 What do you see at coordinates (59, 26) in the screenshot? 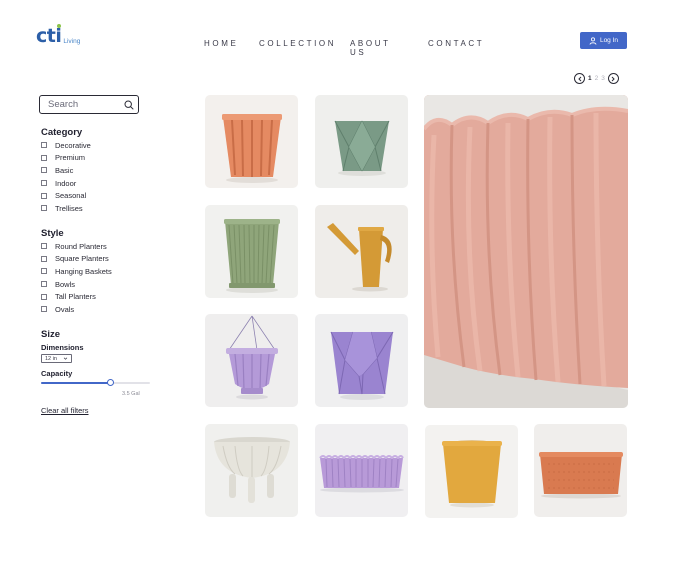
I see `logo-leaf-icon` at bounding box center [59, 26].